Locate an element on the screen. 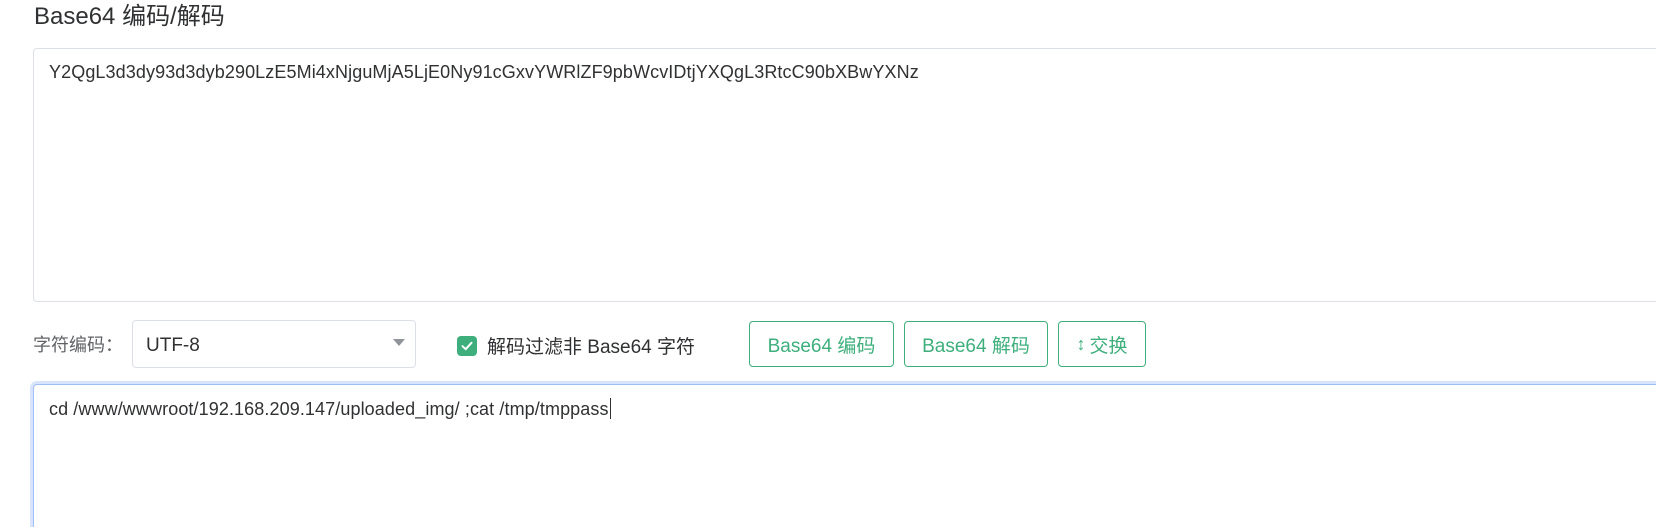 The width and height of the screenshot is (1656, 527). chevron-down-icon is located at coordinates (399, 342).